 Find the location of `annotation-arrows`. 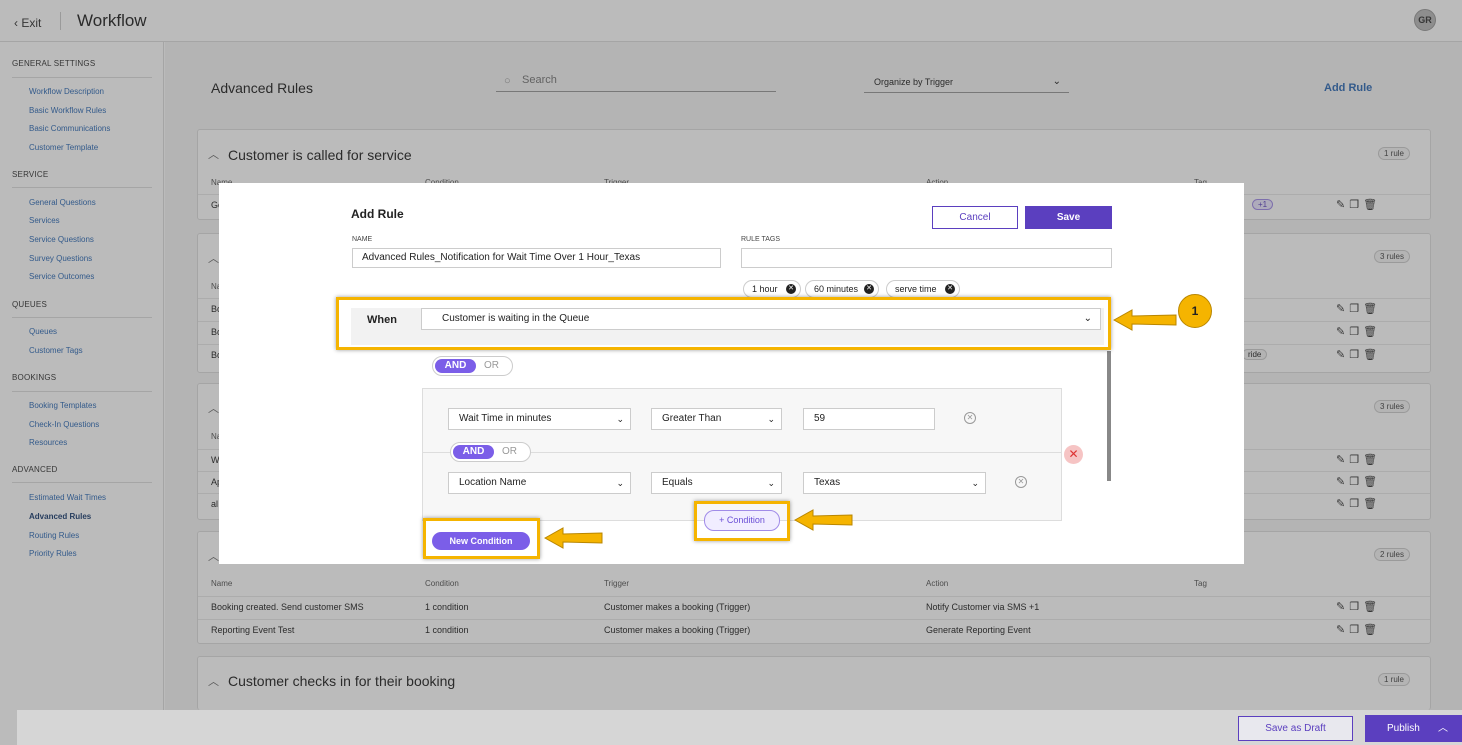

annotation-arrows is located at coordinates (860, 429).